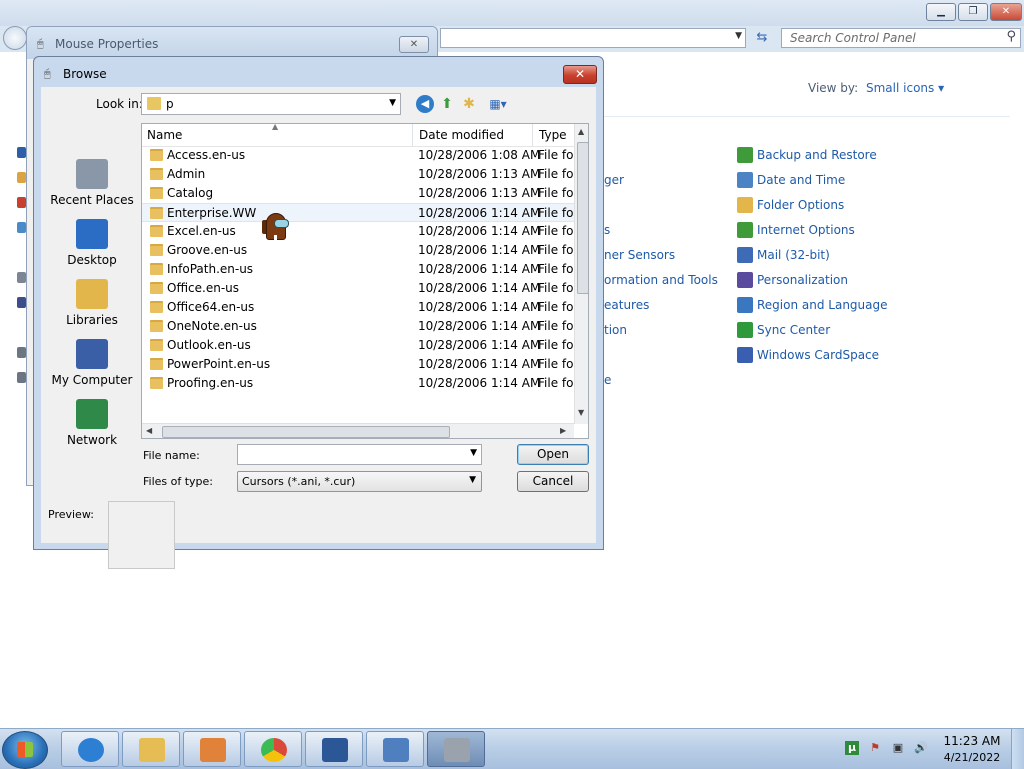  Describe the element at coordinates (1017, 749) in the screenshot. I see `show-desktop-button` at that location.